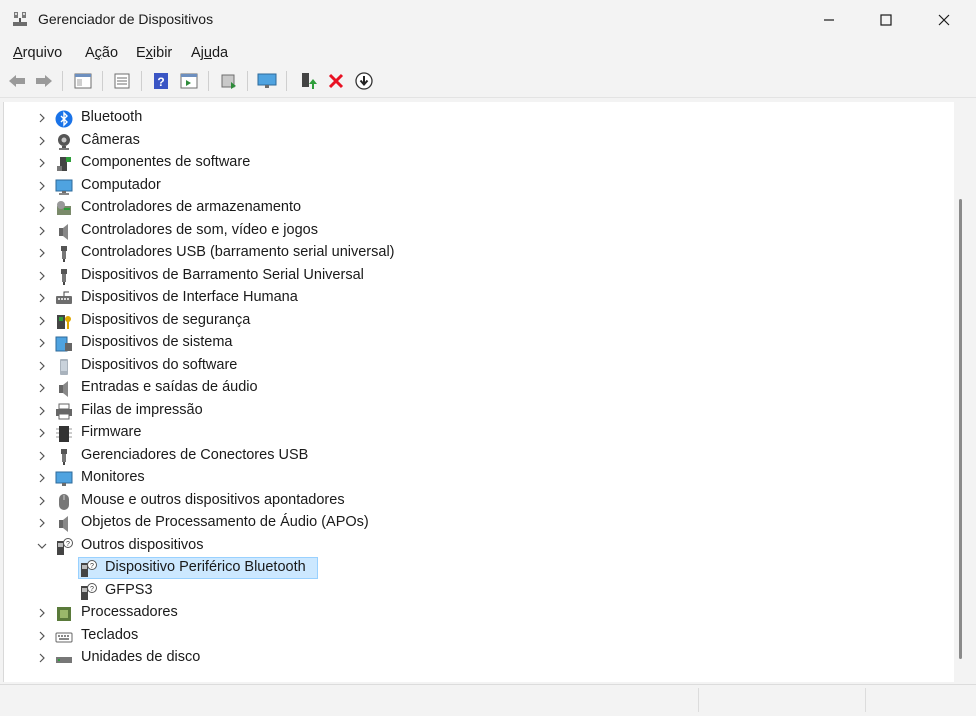 Image resolution: width=976 pixels, height=716 pixels. I want to click on scrollbar-thumb, so click(960, 429).